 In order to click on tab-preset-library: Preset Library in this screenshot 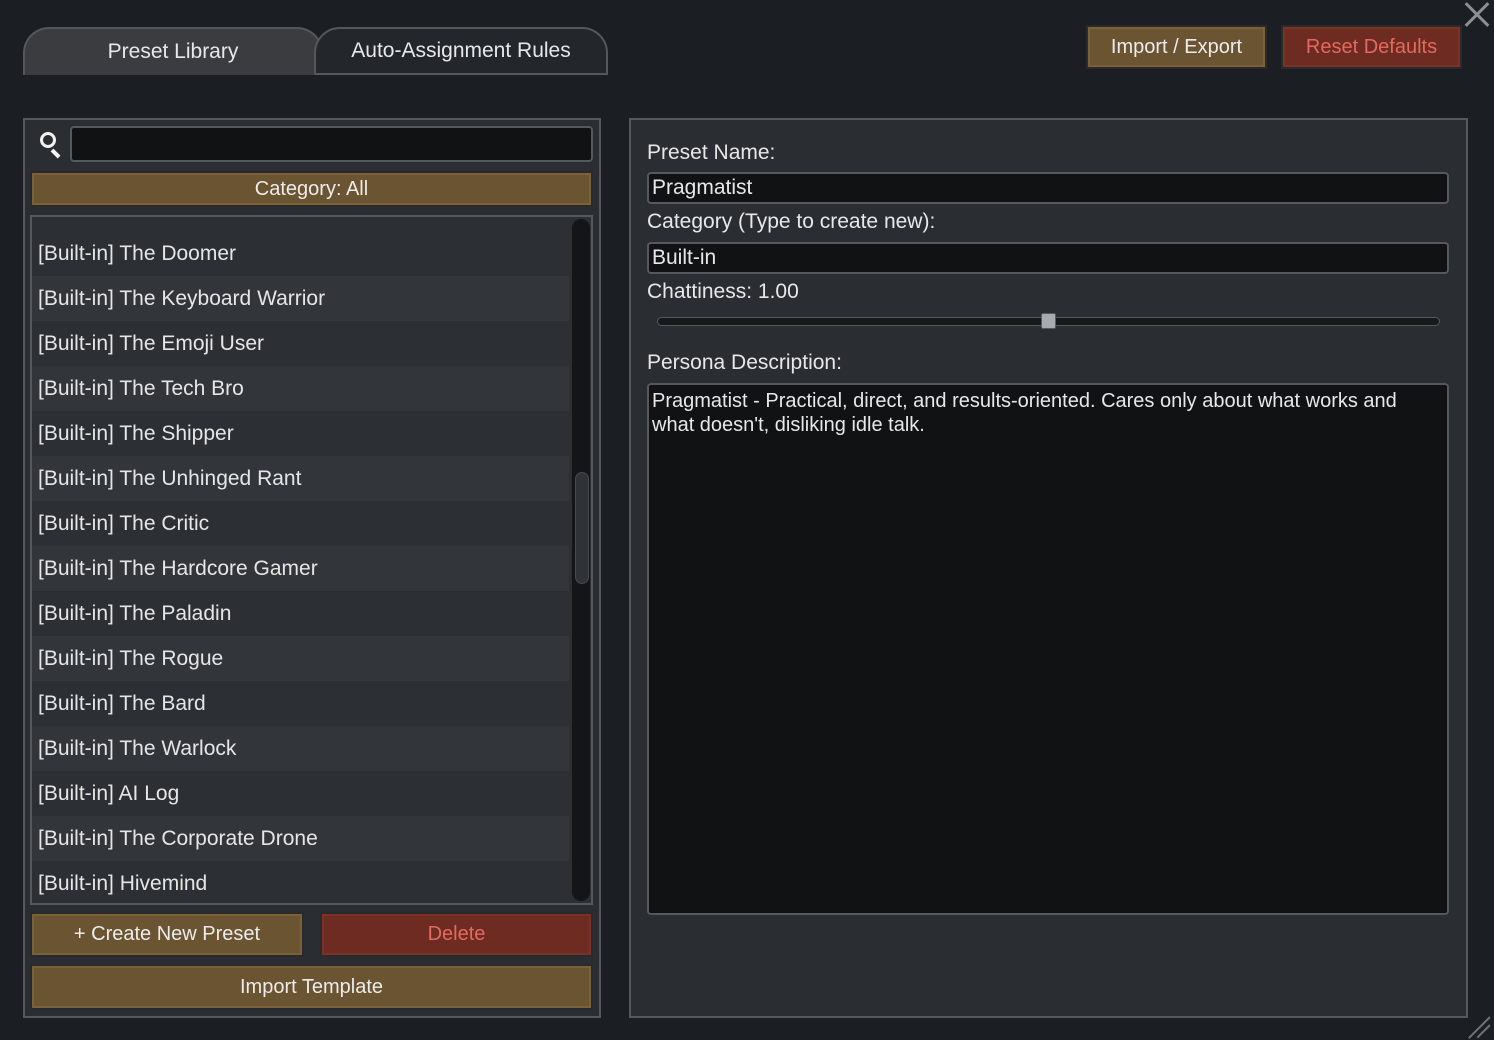, I will do `click(173, 51)`.